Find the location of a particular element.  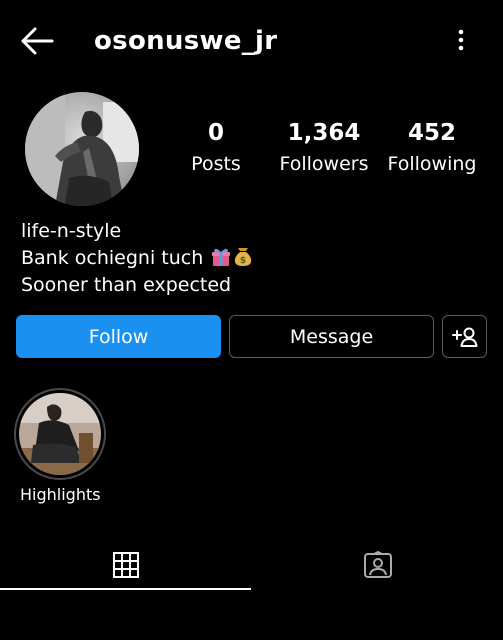

bio-line-3: Sooner than expected is located at coordinates (126, 285).